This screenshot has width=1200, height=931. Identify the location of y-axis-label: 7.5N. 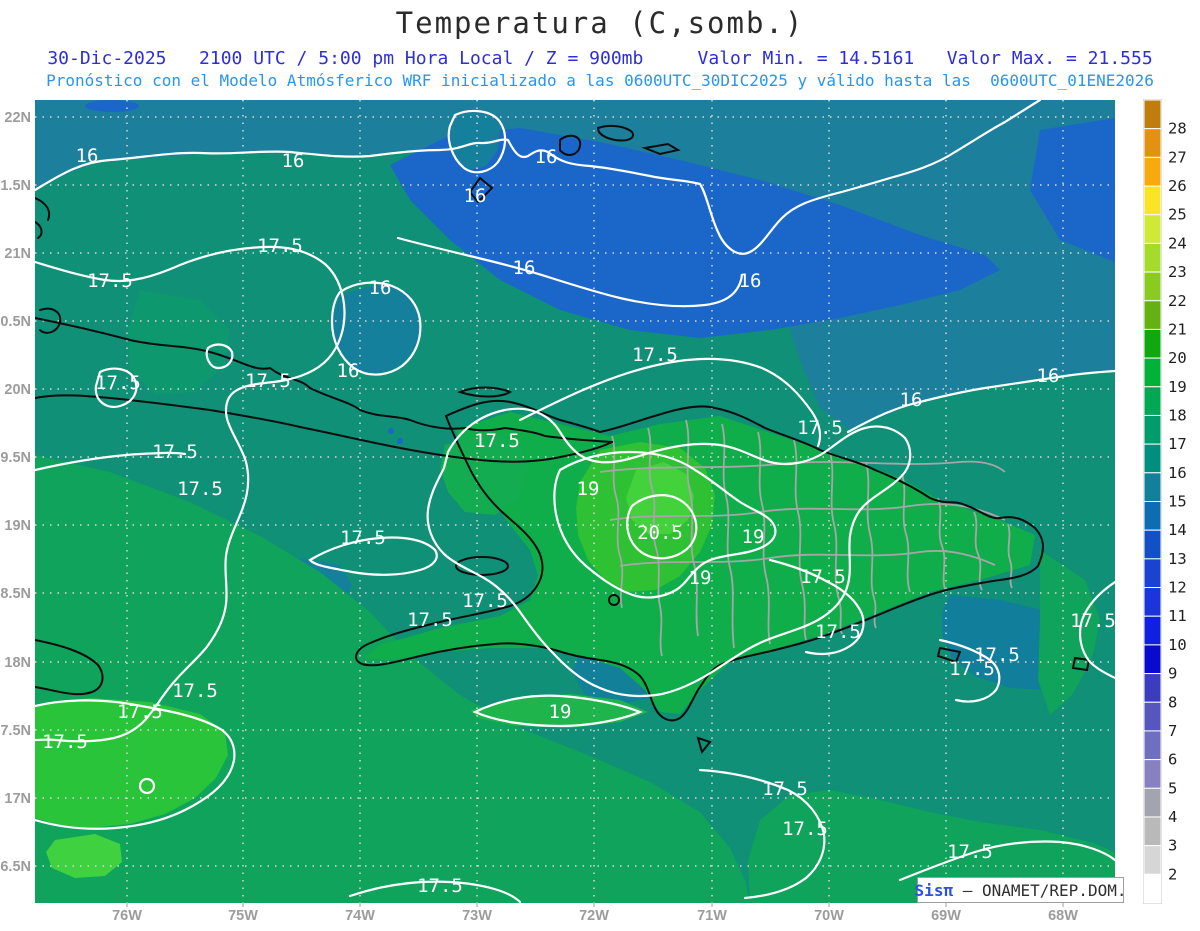
(15, 731).